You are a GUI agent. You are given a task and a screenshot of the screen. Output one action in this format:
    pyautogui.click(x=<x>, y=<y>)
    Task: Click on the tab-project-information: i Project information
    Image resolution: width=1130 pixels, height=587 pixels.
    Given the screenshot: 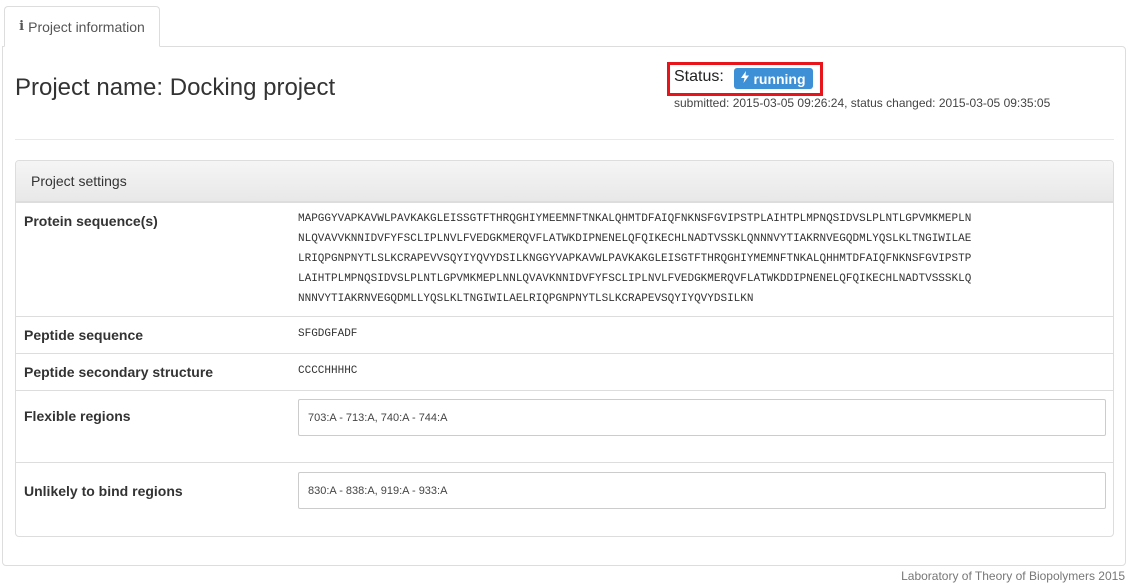 What is the action you would take?
    pyautogui.click(x=82, y=26)
    